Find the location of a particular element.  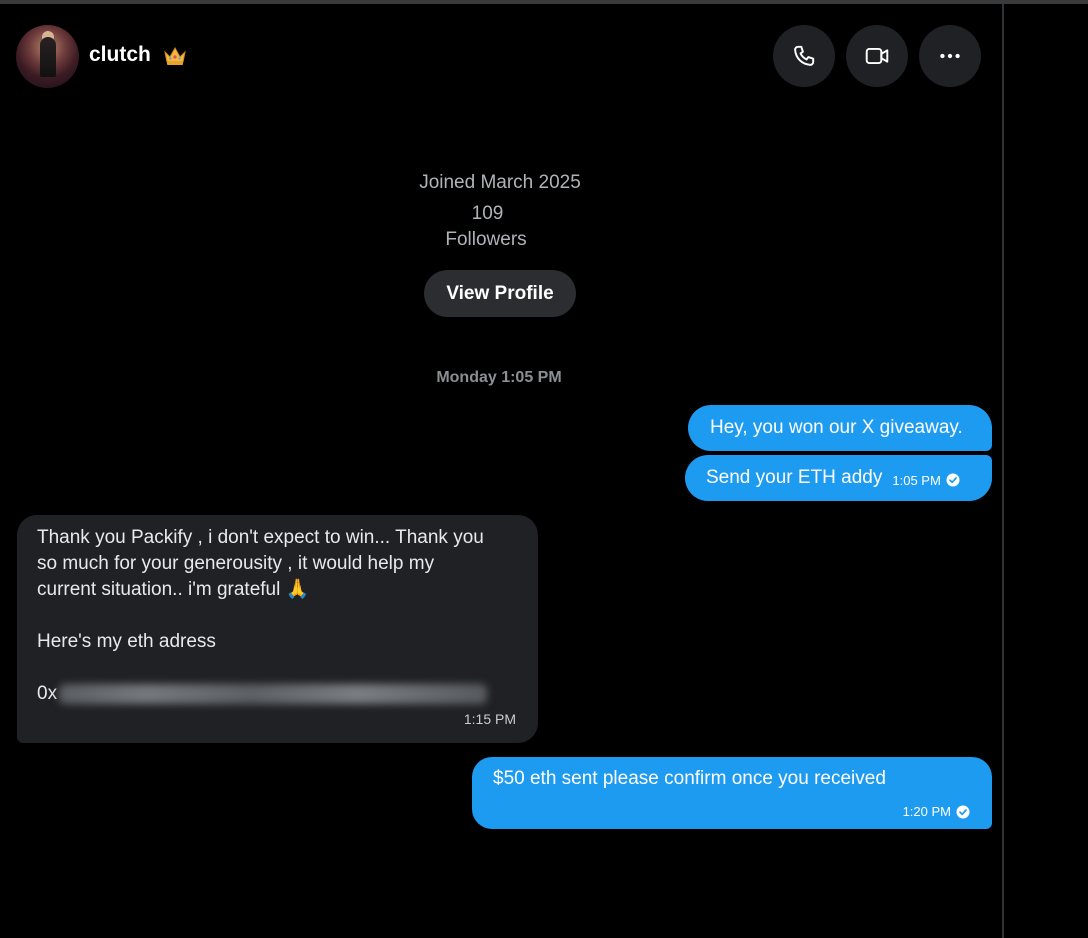

eth-address: 0x is located at coordinates (277, 694).